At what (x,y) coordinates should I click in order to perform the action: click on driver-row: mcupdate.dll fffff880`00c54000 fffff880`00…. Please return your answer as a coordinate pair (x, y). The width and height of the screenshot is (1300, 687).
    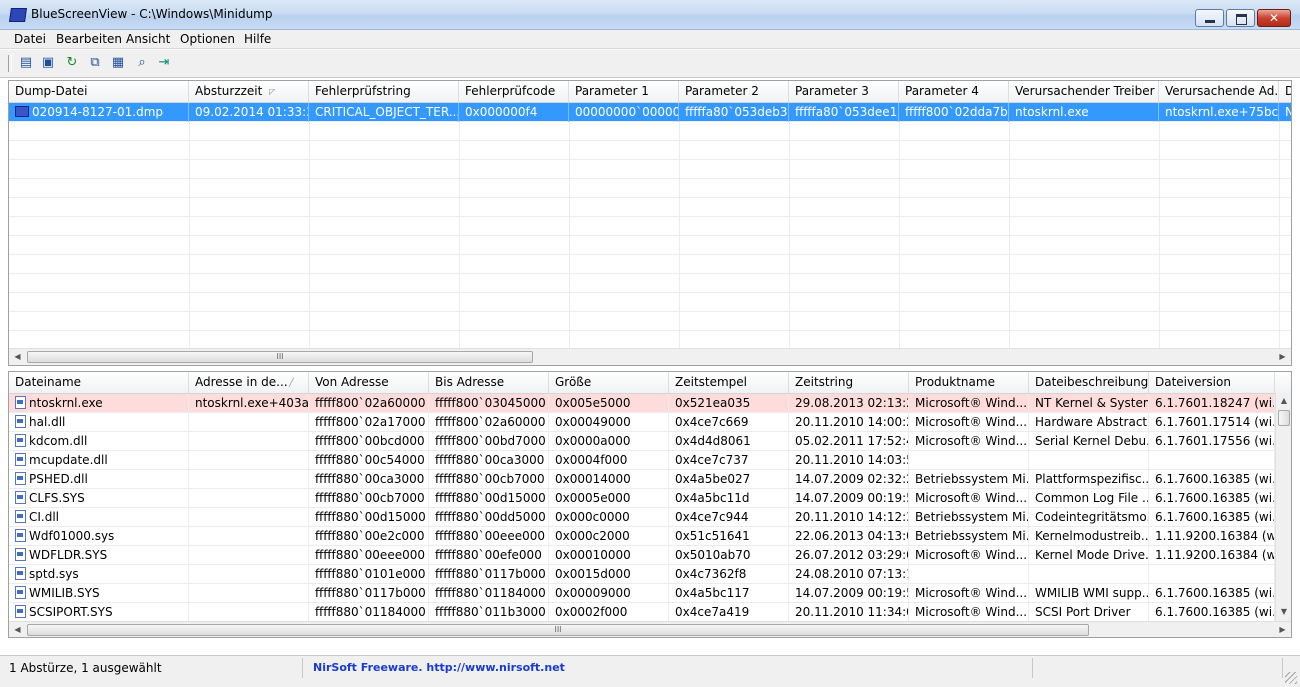
    Looking at the image, I should click on (642, 460).